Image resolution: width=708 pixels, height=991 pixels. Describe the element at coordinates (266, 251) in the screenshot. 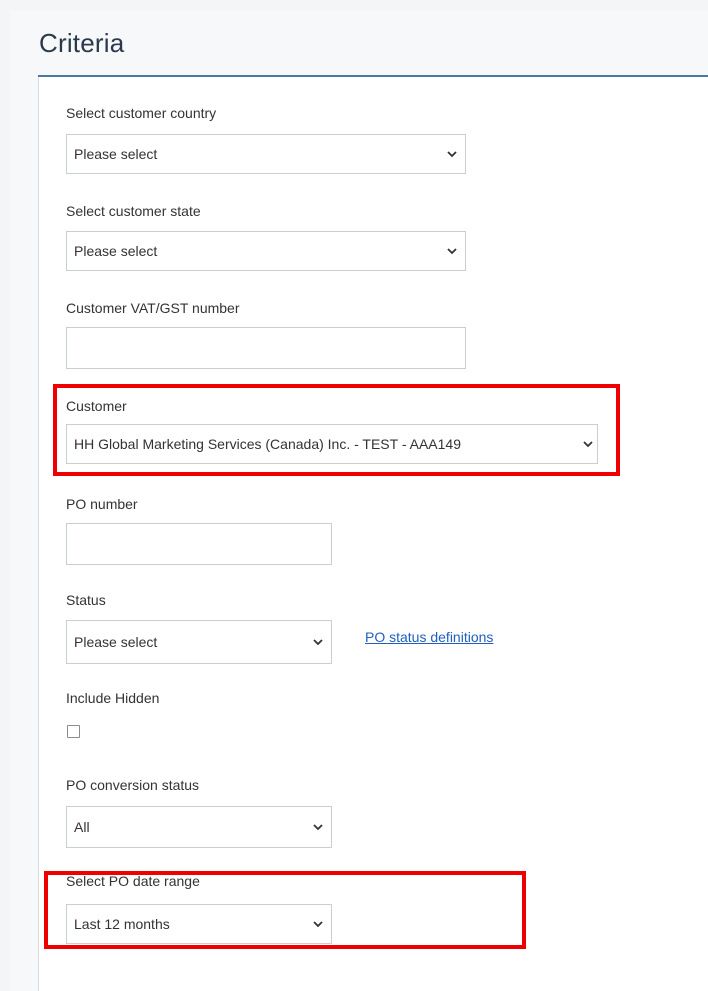

I see `state-select: Please select` at that location.